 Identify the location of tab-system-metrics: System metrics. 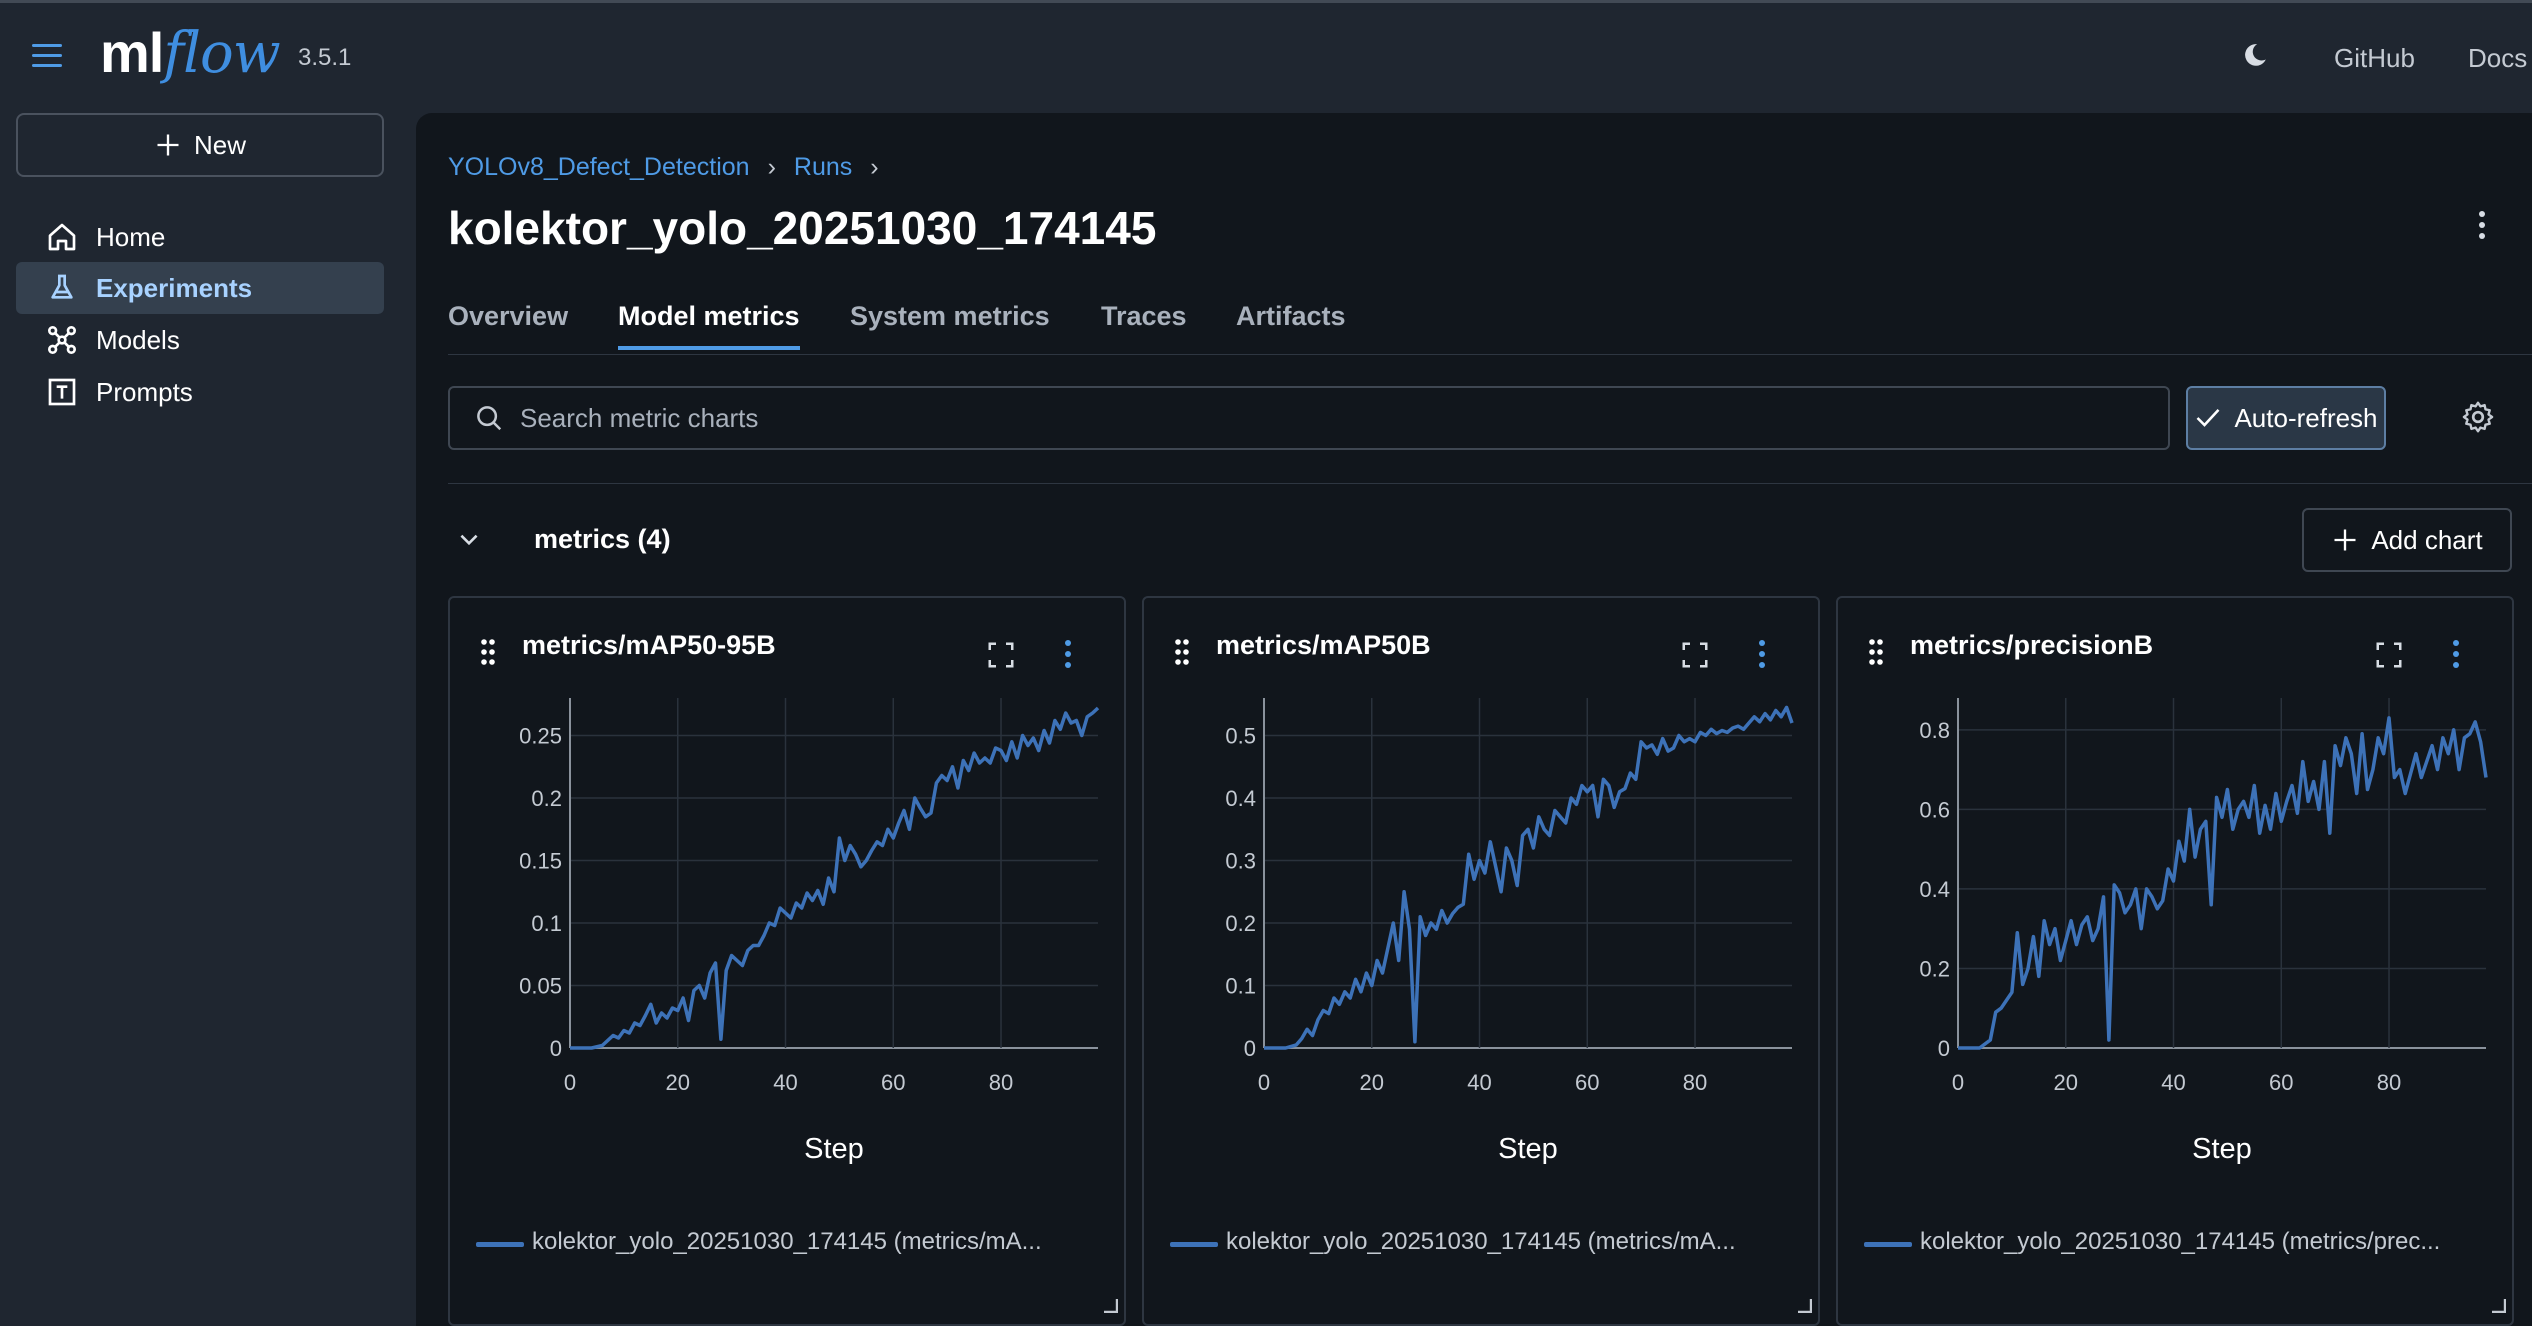
(950, 323).